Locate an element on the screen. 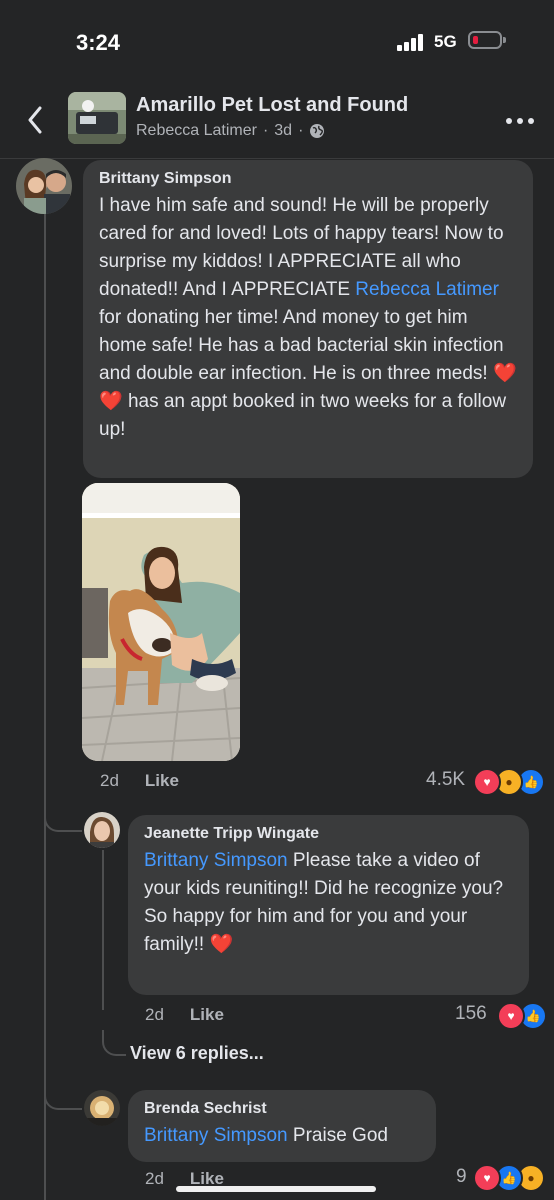  reaction-icons: ♥ 👍 is located at coordinates (522, 1016).